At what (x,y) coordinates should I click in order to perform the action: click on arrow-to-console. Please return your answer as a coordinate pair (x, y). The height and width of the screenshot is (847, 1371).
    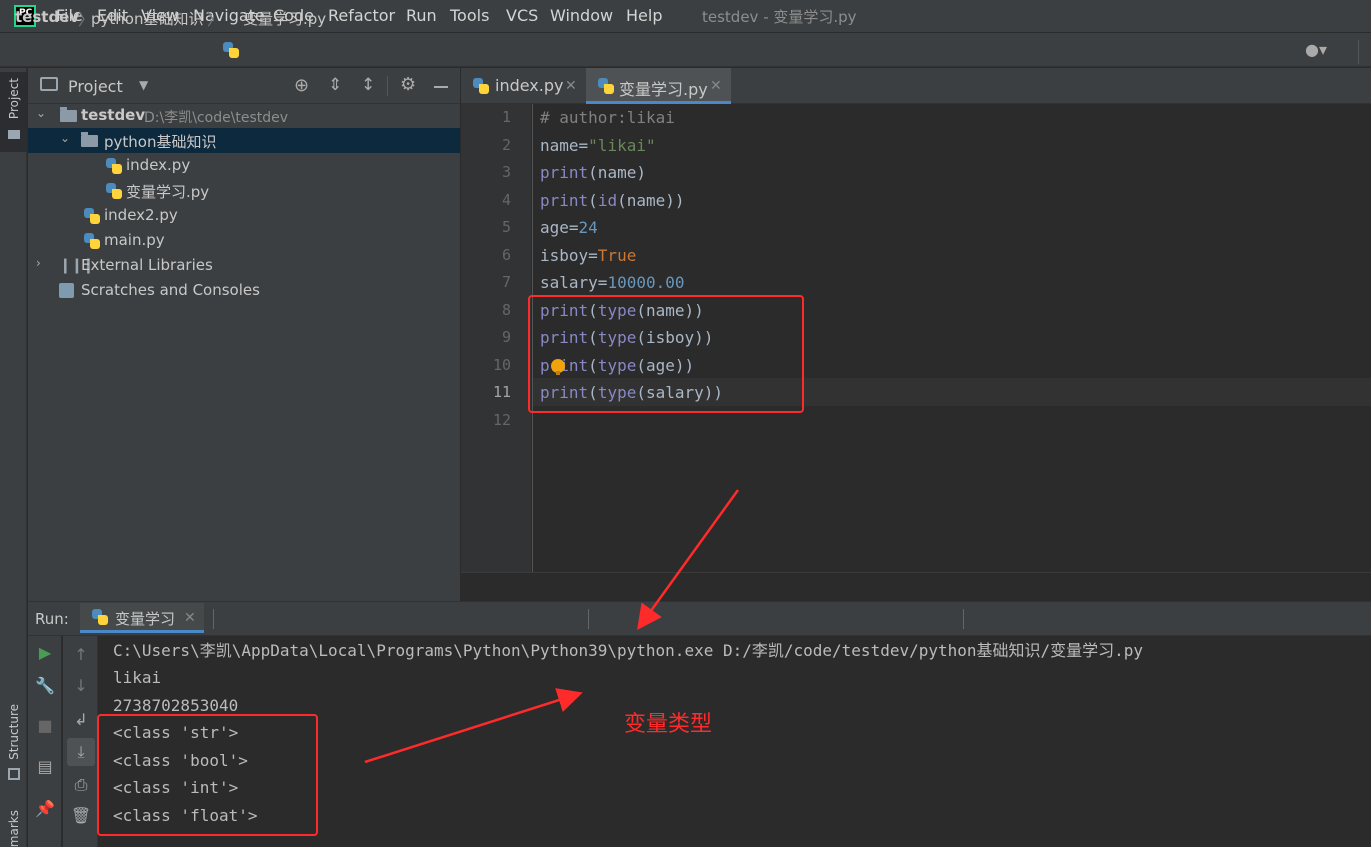
    Looking at the image, I should click on (688, 560).